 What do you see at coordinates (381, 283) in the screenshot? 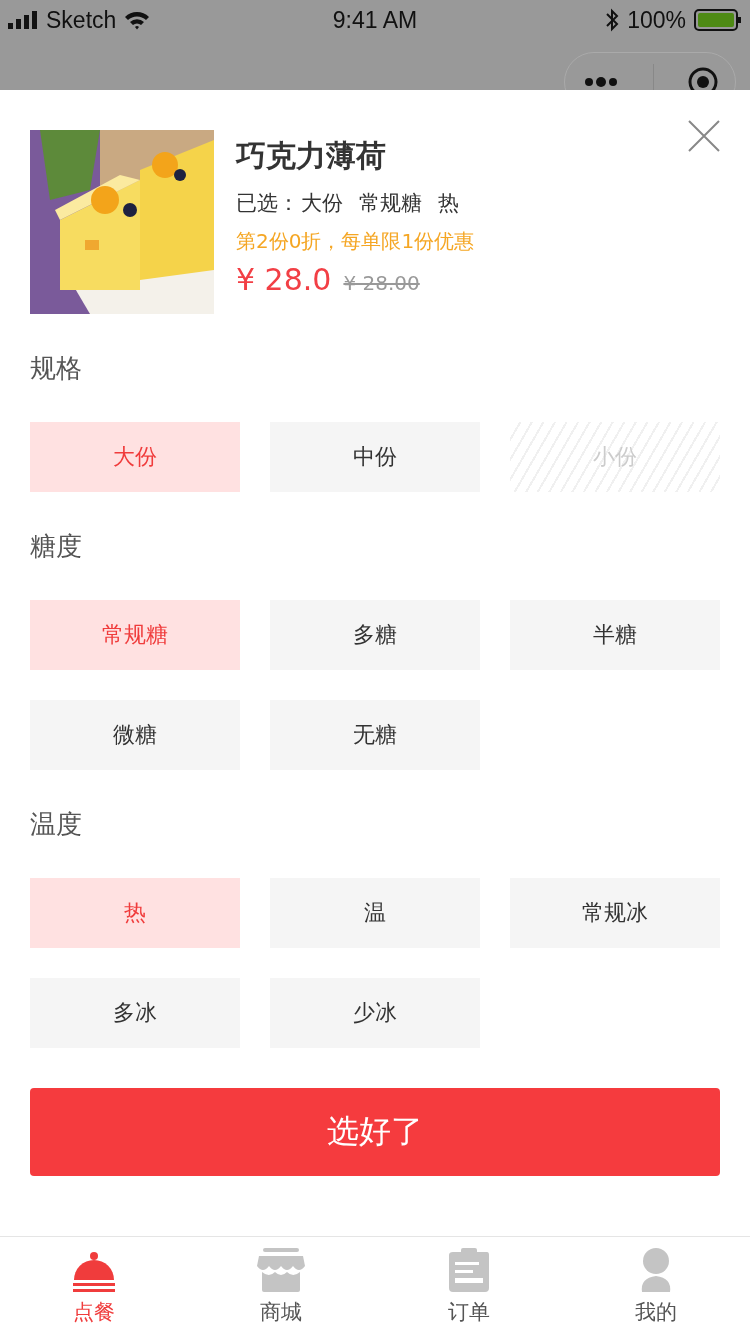
I see `original-price: ¥ 28.00` at bounding box center [381, 283].